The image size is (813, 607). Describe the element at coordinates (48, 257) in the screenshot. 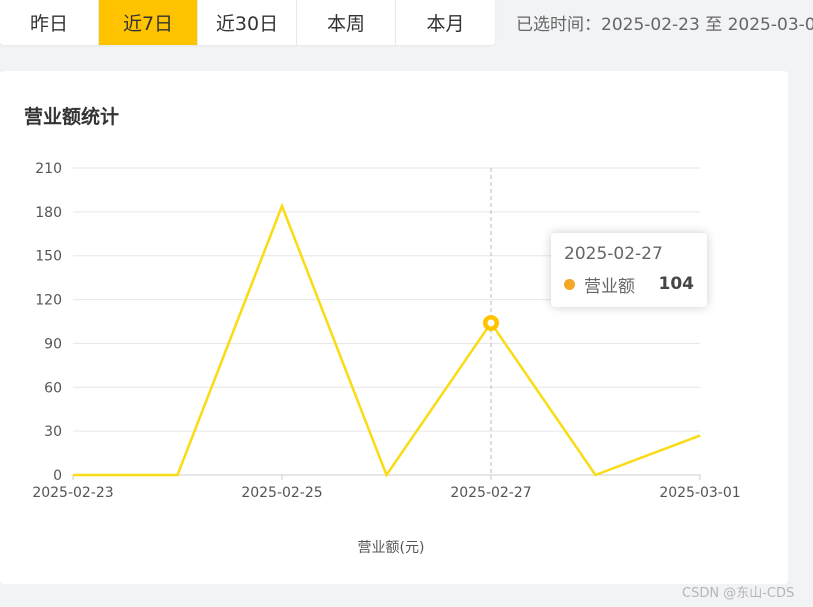

I see `y-tick-label: 150` at that location.